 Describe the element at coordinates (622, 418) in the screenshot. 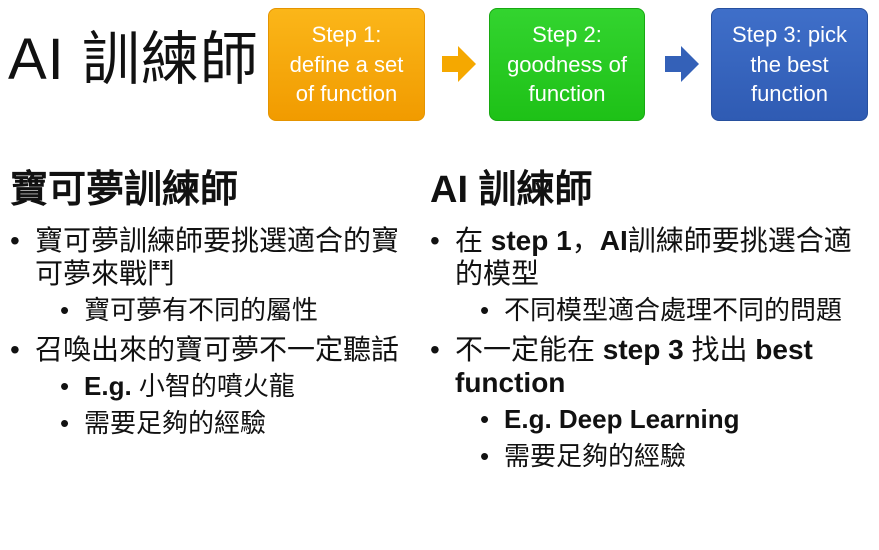

I see `bullet-text-bold: E.g. Deep Learning` at that location.